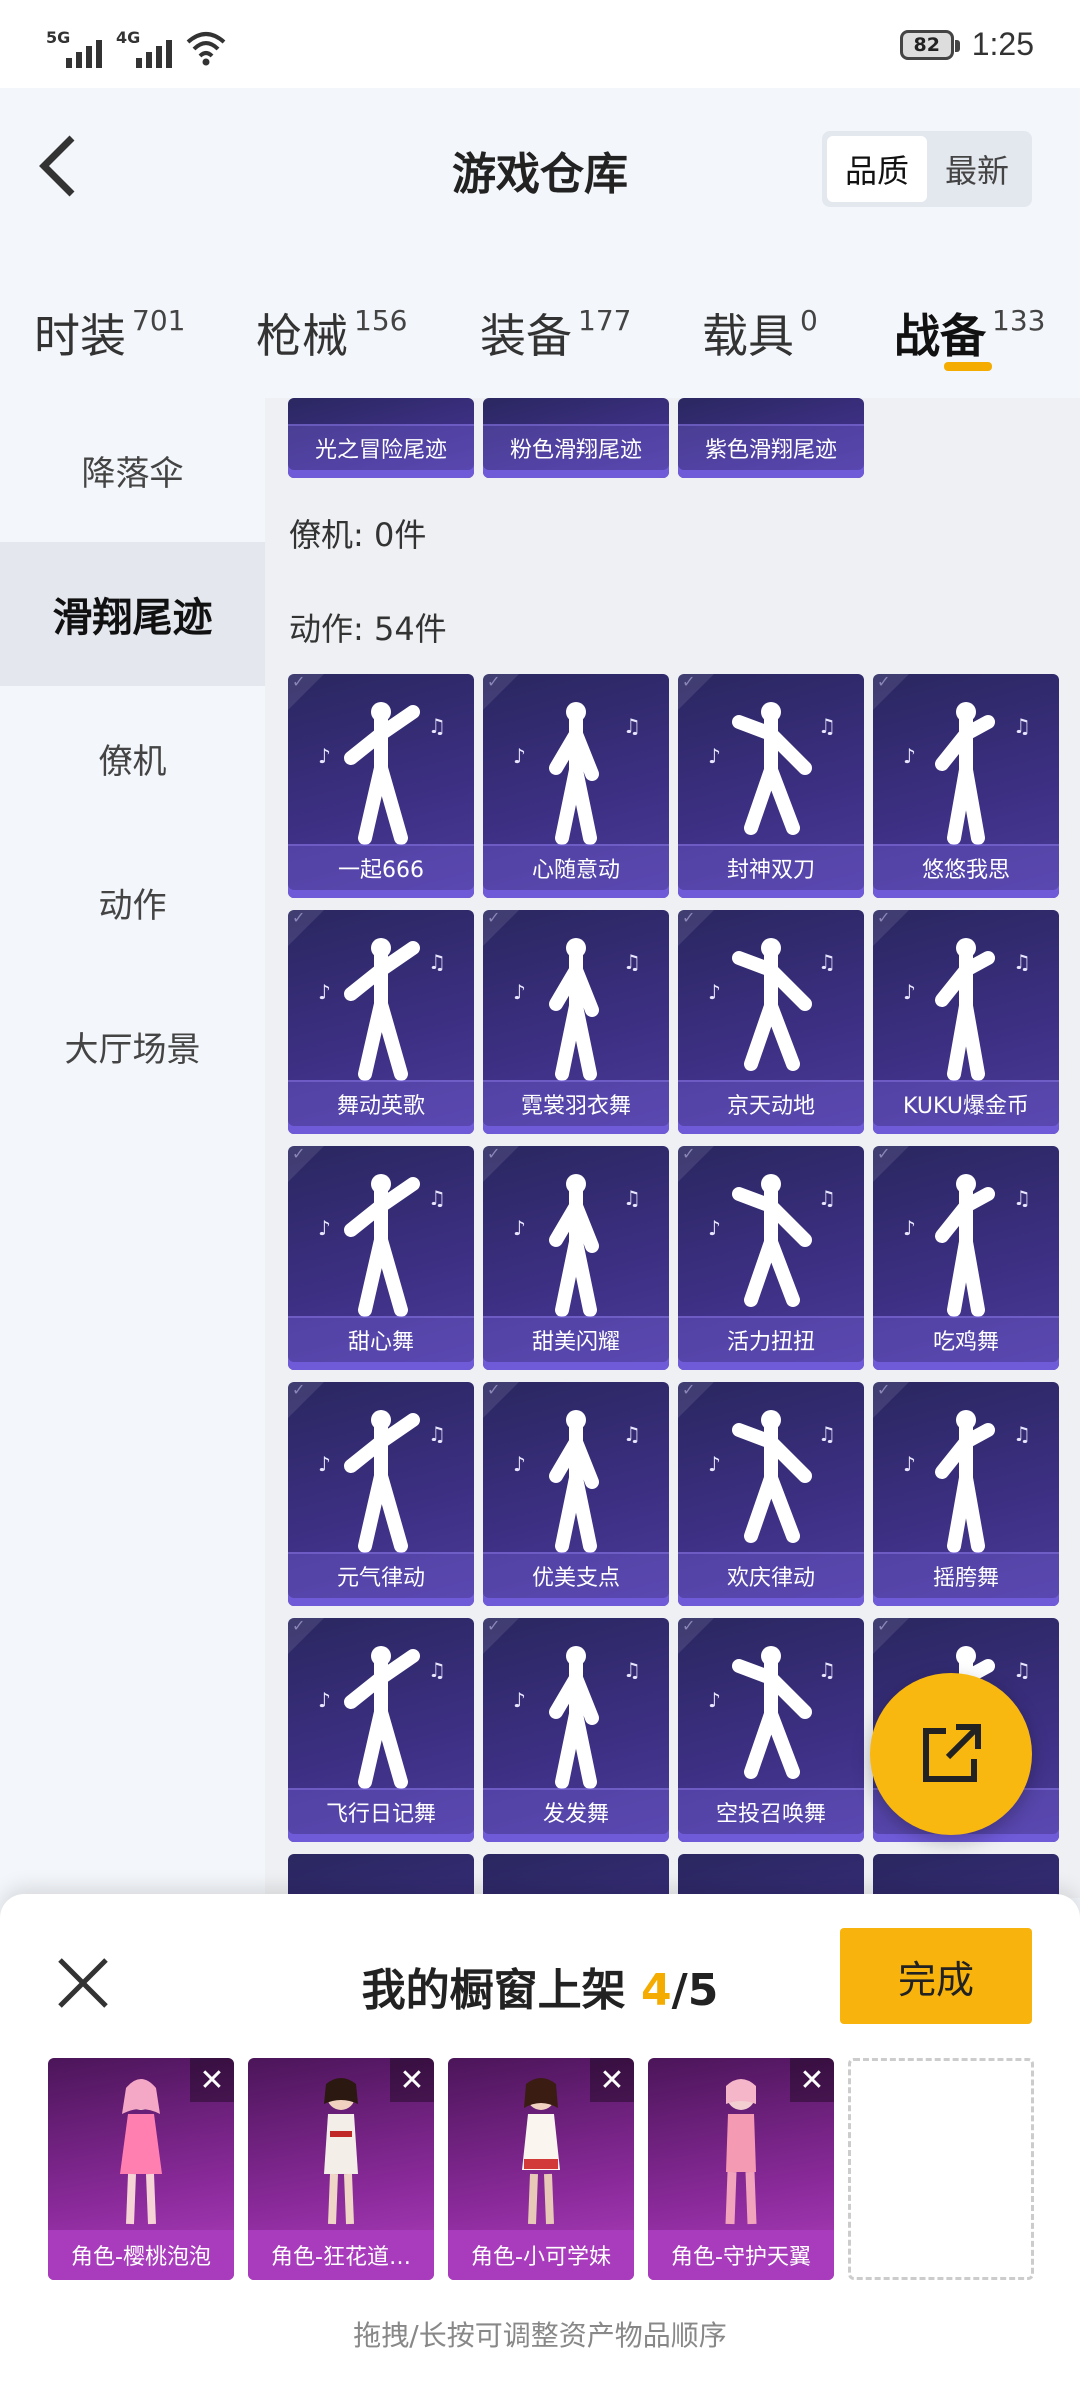 The image size is (1080, 2400). Describe the element at coordinates (771, 1811) in the screenshot. I see `emote-name: 空投召唤舞` at that location.